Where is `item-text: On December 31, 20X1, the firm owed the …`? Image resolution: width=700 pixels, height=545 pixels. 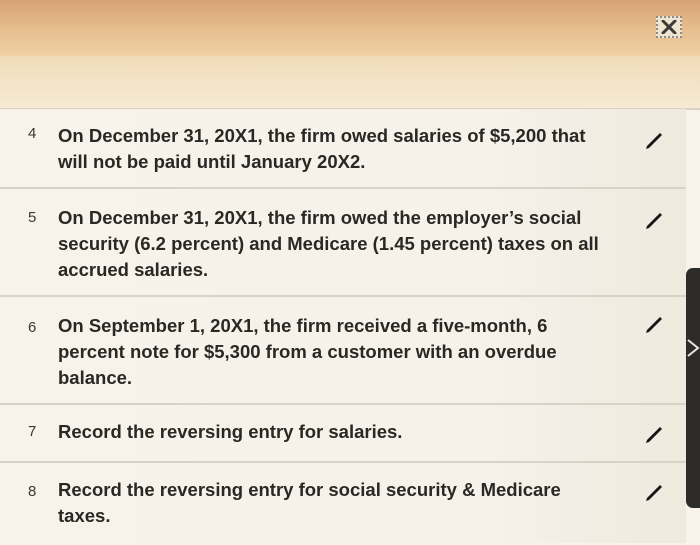 item-text: On December 31, 20X1, the firm owed the … is located at coordinates (328, 243).